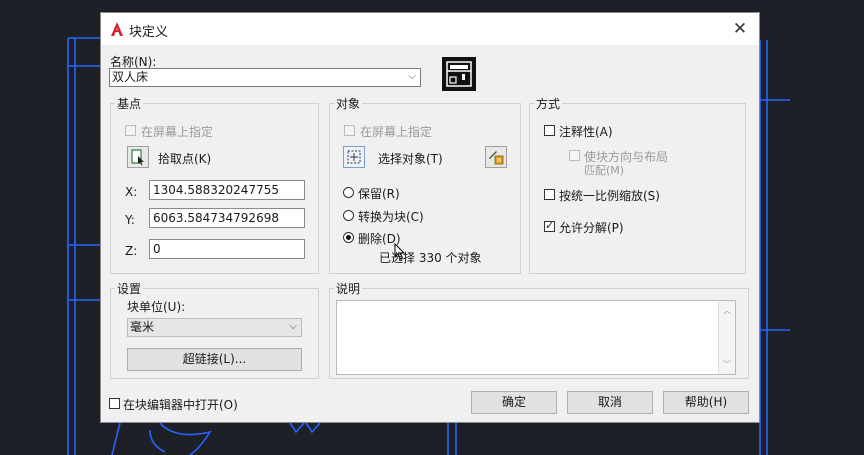 The image size is (864, 455). Describe the element at coordinates (574, 155) in the screenshot. I see `match-orientation-checkbox` at that location.